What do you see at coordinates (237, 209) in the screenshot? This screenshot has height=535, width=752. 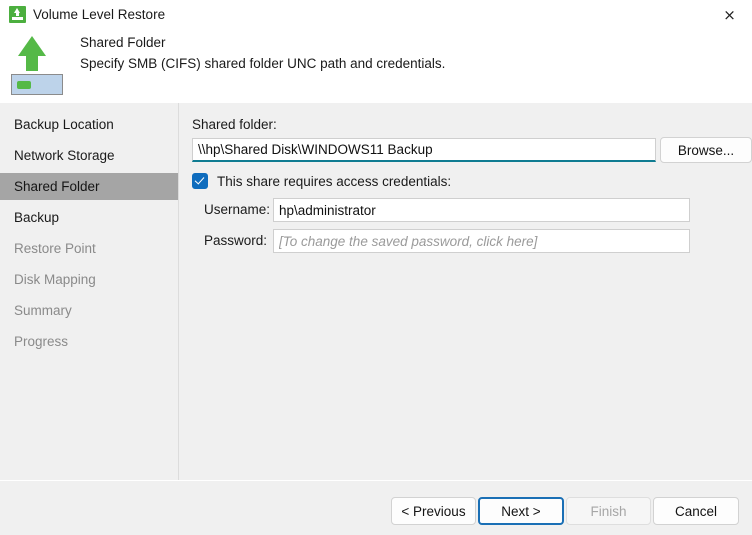 I see `username-label: Username:` at bounding box center [237, 209].